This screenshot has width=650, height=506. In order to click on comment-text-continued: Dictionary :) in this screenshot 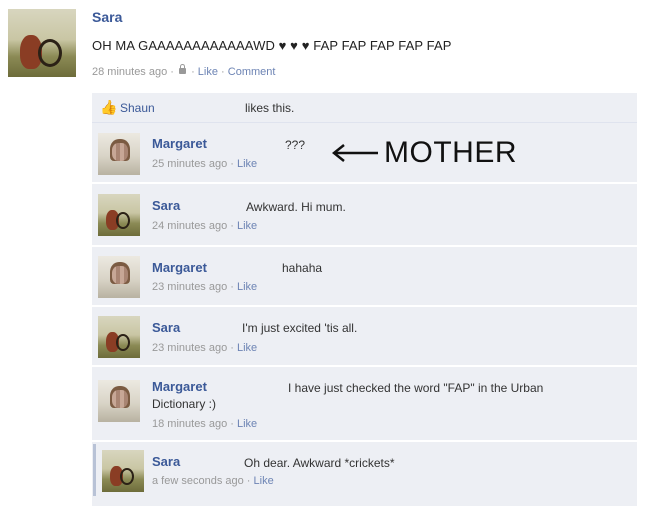, I will do `click(184, 404)`.